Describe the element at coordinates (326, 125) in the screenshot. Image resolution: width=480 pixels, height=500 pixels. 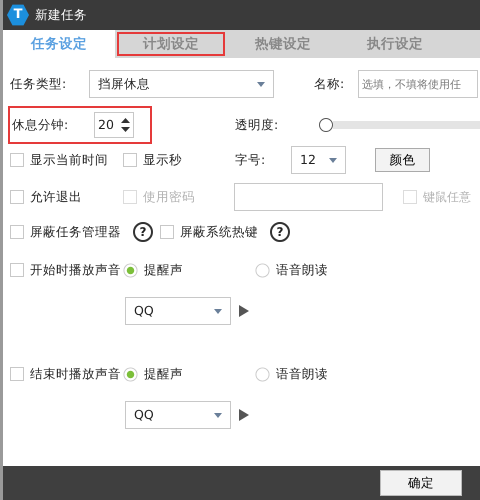
I see `slider-thumb` at that location.